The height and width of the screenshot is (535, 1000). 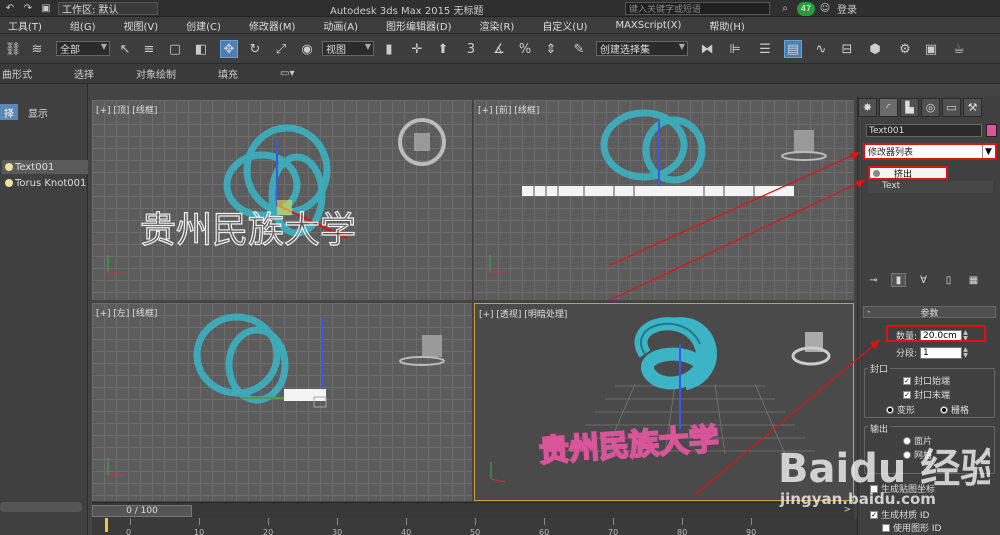 What do you see at coordinates (948, 280) in the screenshot?
I see `remove-modifier-icon: ▯` at bounding box center [948, 280].